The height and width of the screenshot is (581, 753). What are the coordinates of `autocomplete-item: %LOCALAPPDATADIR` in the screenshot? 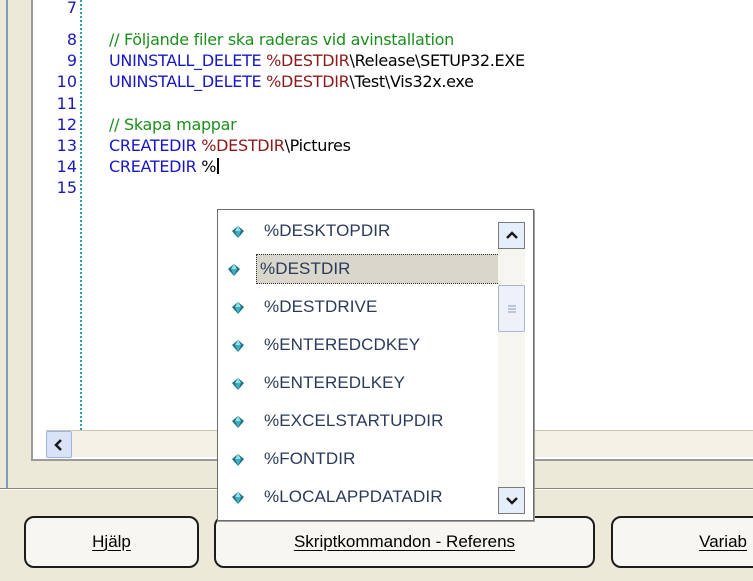 It's located at (366, 497).